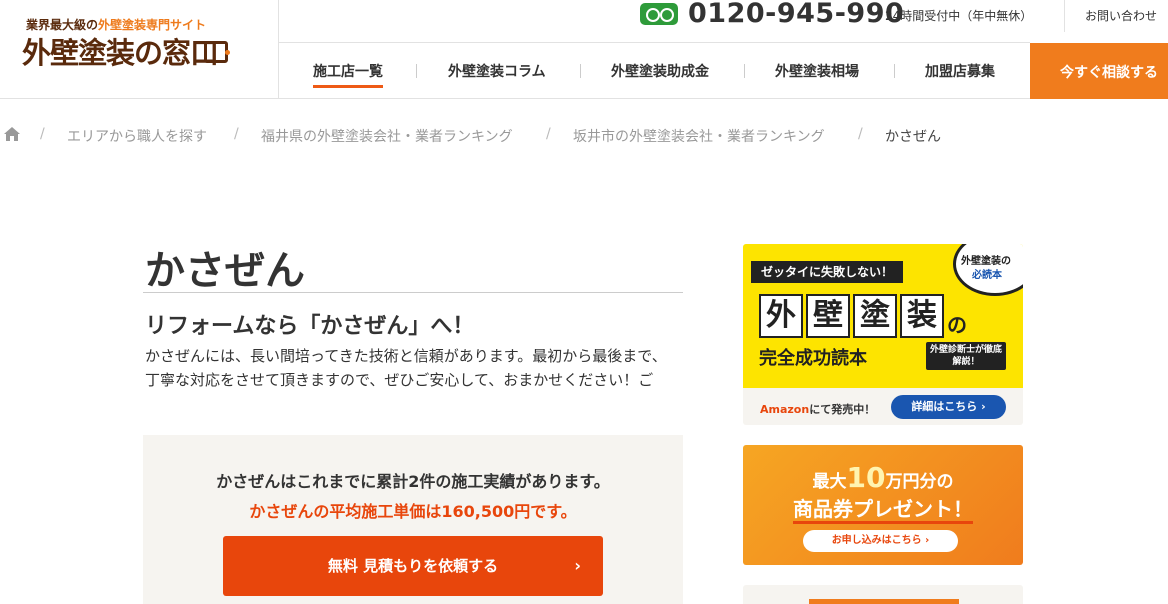 The image size is (1168, 604). Describe the element at coordinates (1064, 16) in the screenshot. I see `header-divider` at that location.